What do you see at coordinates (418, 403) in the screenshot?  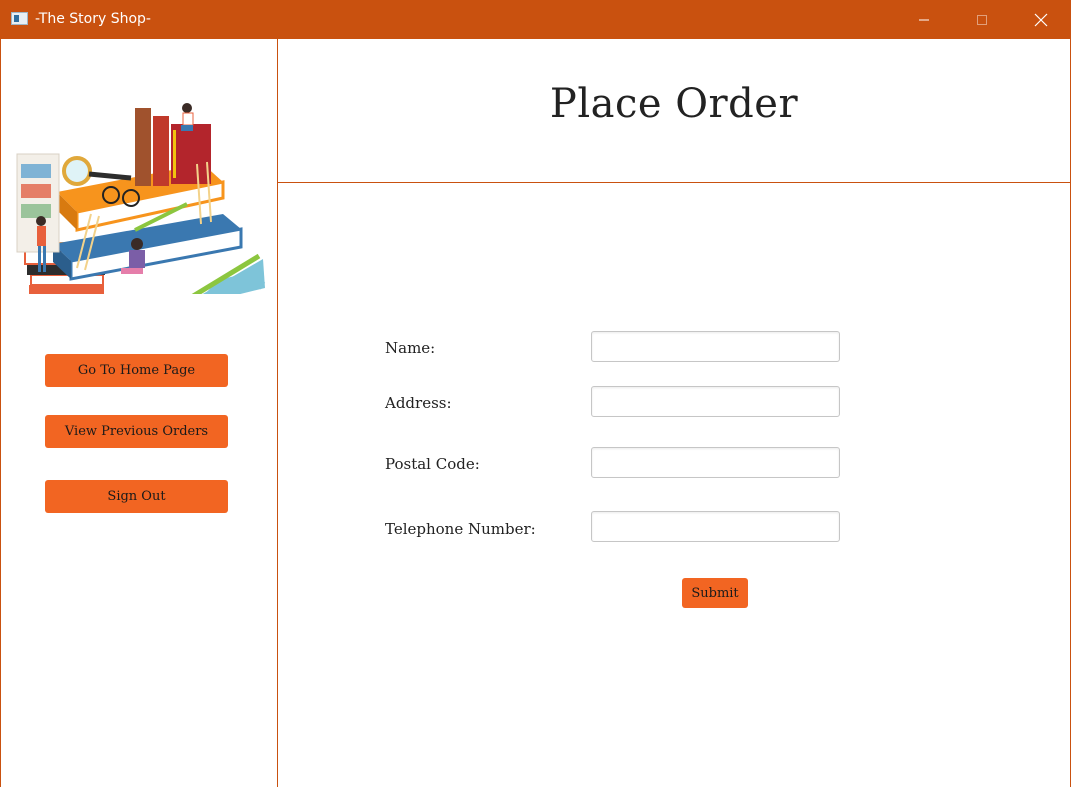 I see `address-label: Address:` at bounding box center [418, 403].